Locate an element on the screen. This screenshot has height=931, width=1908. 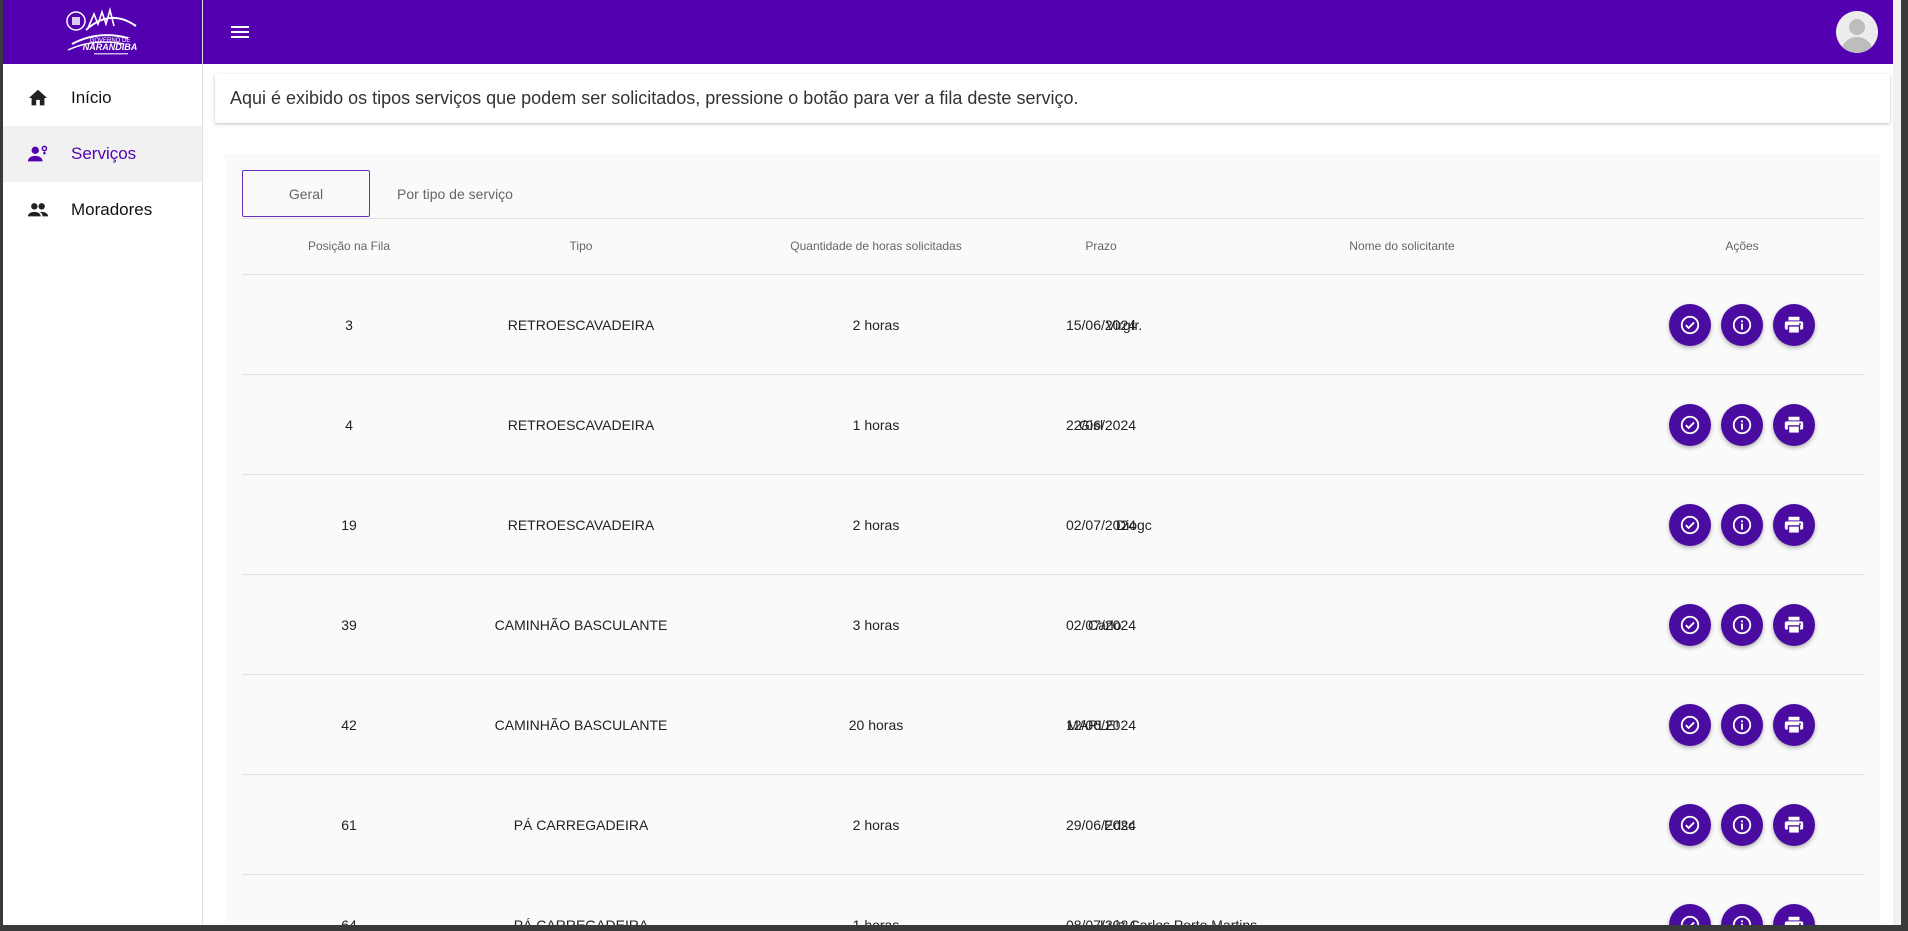
cell-quantidade: 3 horas is located at coordinates (876, 624).